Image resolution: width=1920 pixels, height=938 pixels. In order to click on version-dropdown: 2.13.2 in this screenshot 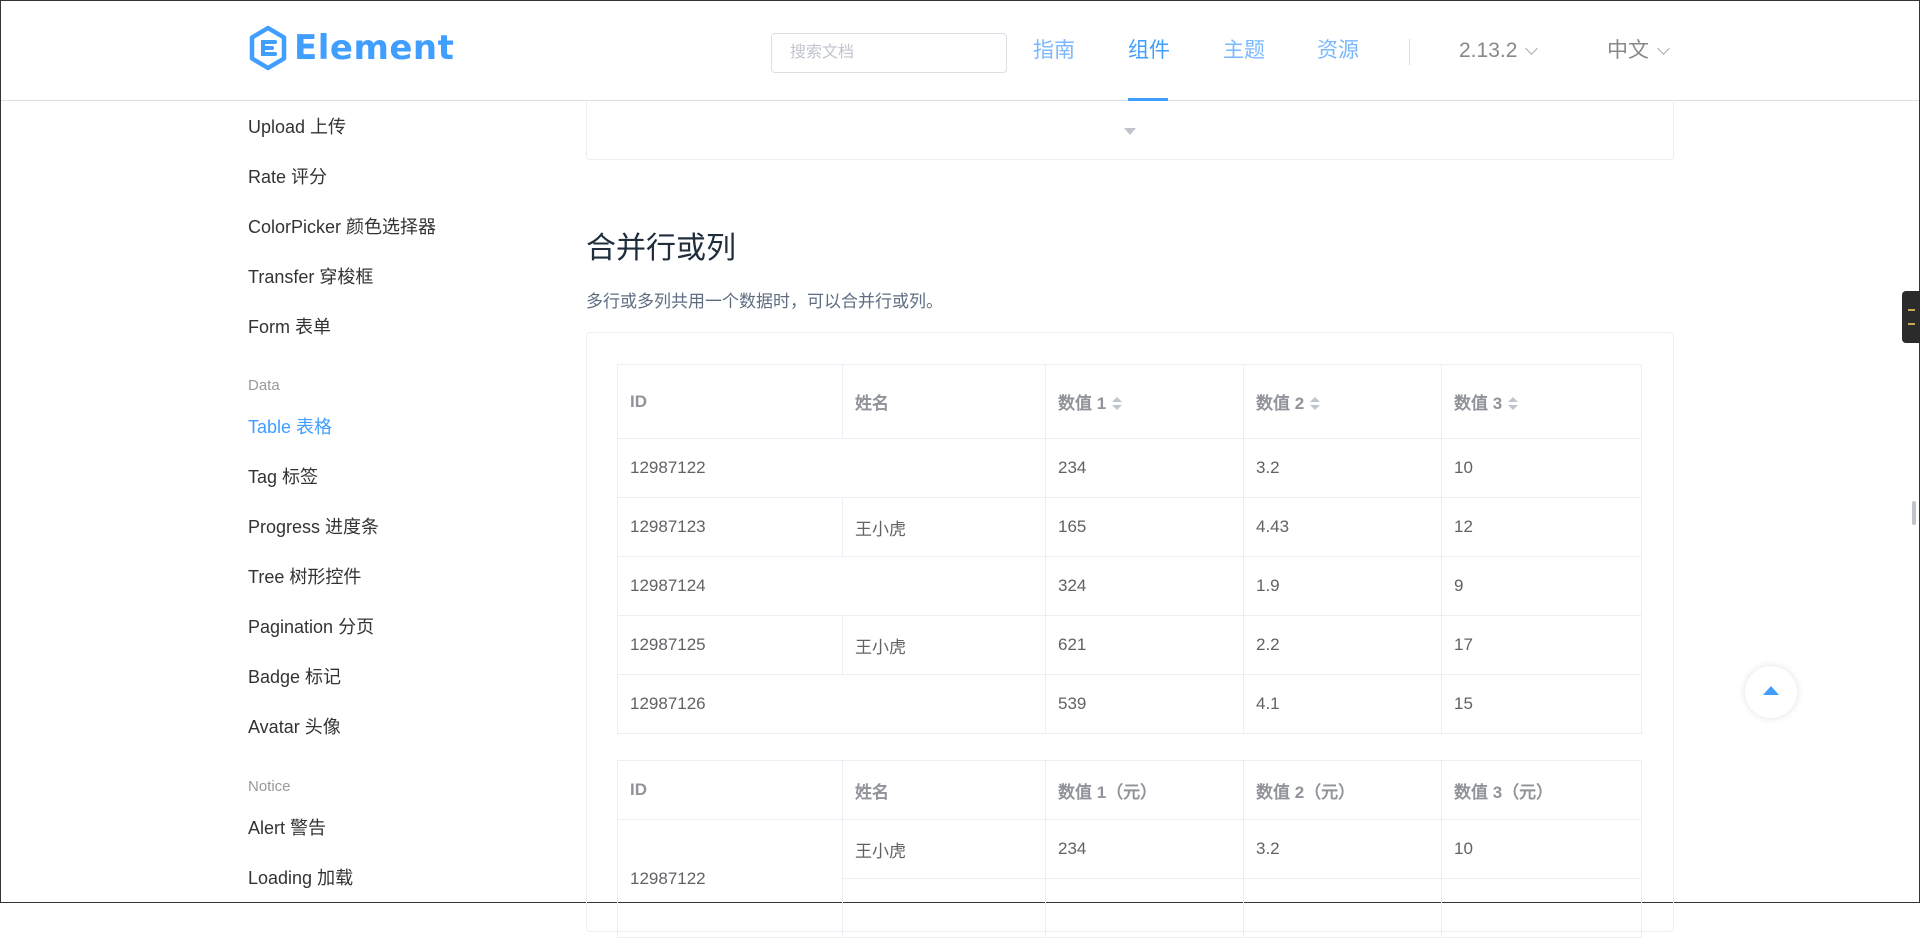, I will do `click(1499, 51)`.